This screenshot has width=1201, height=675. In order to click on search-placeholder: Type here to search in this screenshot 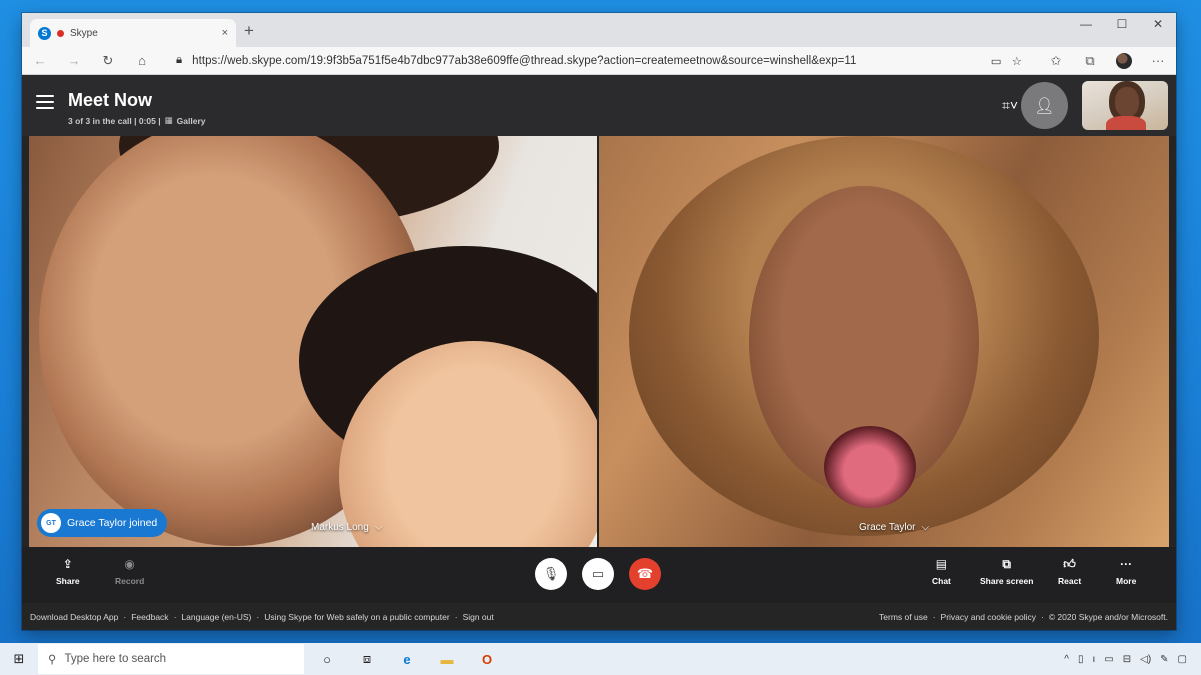, I will do `click(115, 659)`.